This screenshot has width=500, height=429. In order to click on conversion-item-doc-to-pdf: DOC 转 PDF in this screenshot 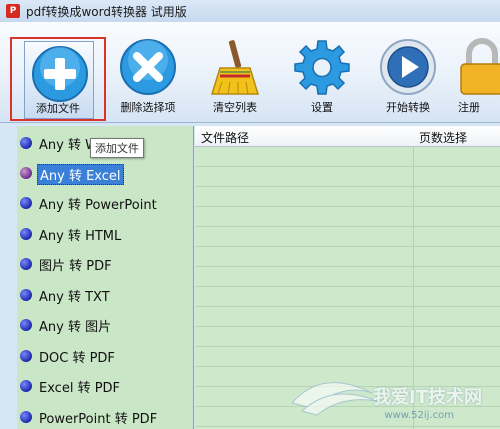, I will do `click(105, 356)`.